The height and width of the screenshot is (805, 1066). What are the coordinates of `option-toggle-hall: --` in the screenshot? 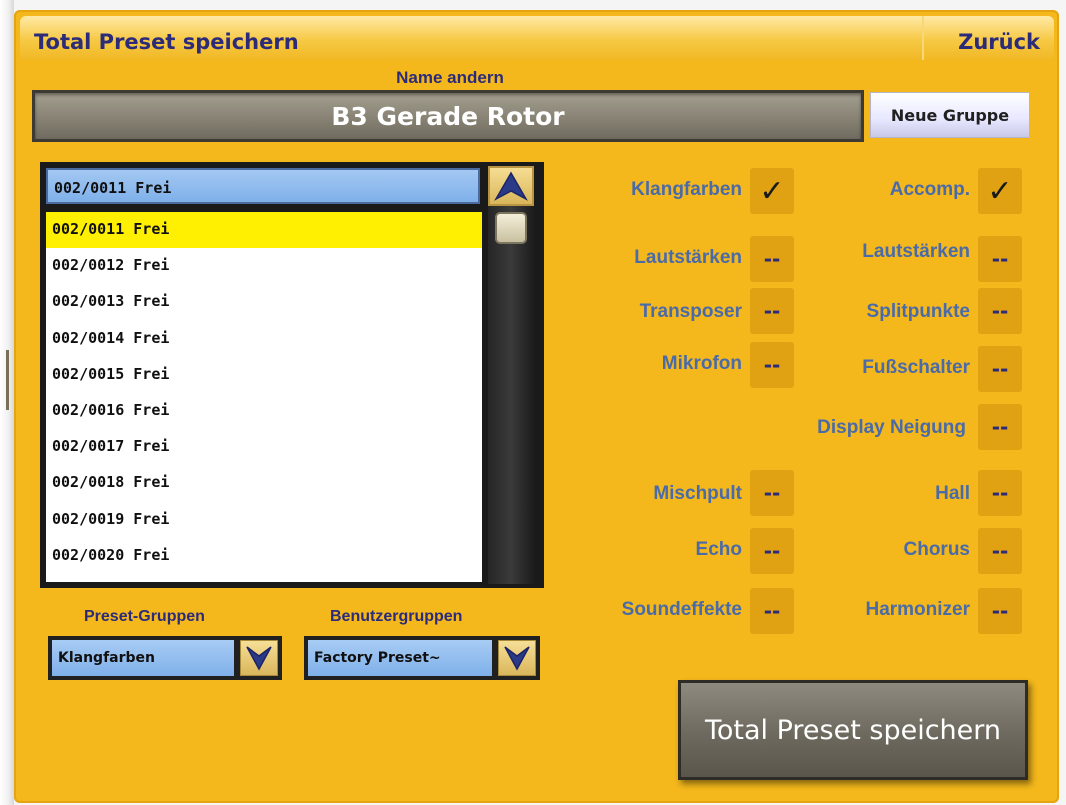 It's located at (1000, 493).